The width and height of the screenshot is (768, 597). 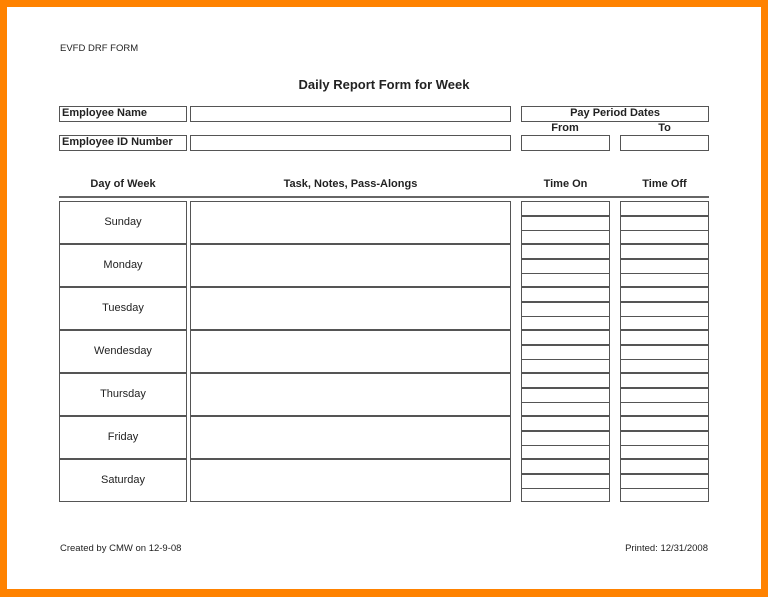 What do you see at coordinates (565, 184) in the screenshot?
I see `header-time-on: Time On` at bounding box center [565, 184].